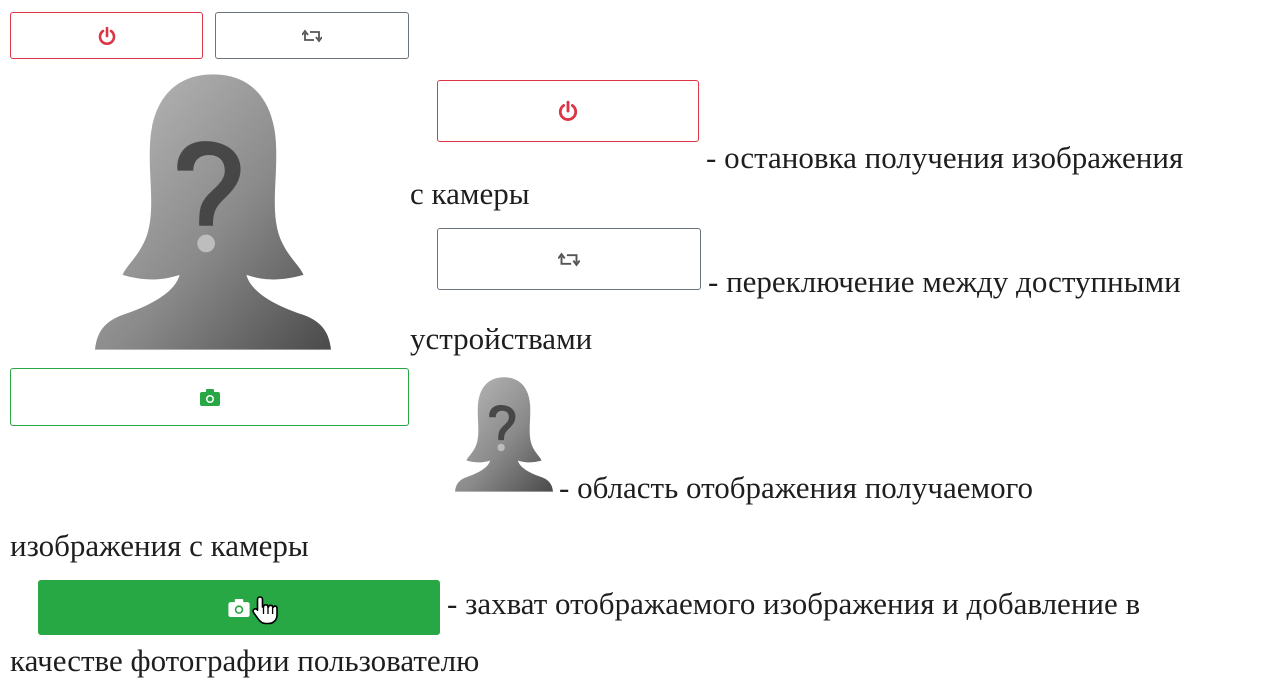 The image size is (1286, 697). What do you see at coordinates (470, 193) in the screenshot?
I see `legend-stop-text-line2: с камеры` at bounding box center [470, 193].